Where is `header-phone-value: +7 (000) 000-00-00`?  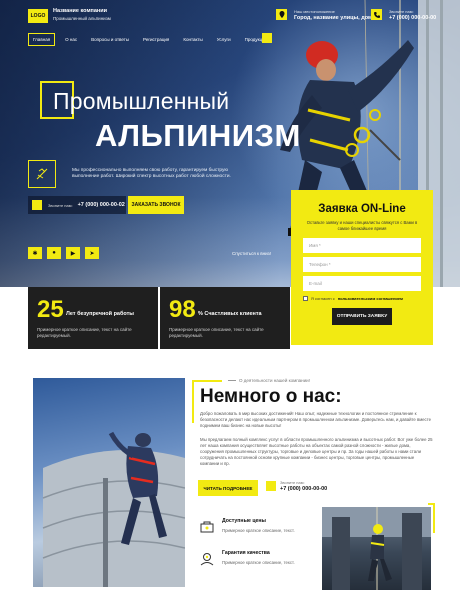
header-phone-value: +7 (000) 000-00-00 is located at coordinates (412, 18).